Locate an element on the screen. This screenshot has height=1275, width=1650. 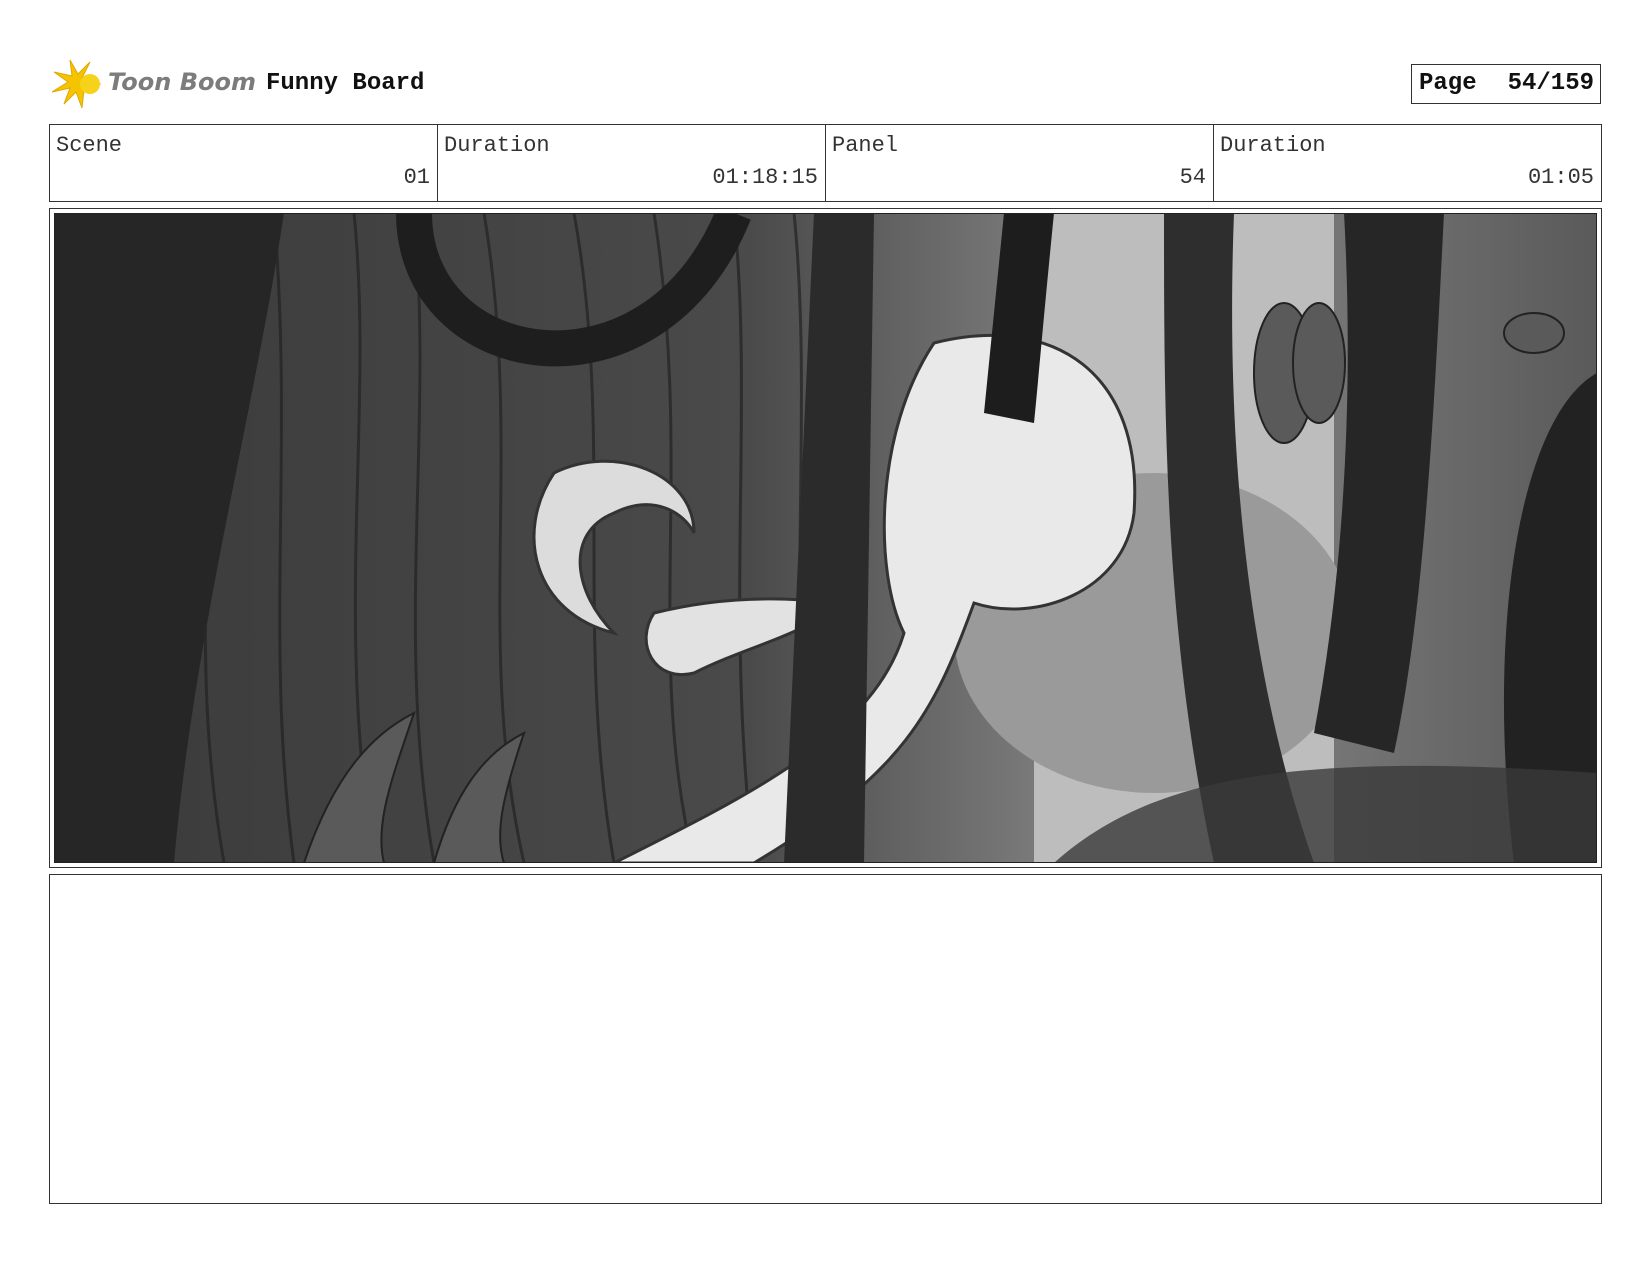
panel-label: Panel is located at coordinates (865, 145).